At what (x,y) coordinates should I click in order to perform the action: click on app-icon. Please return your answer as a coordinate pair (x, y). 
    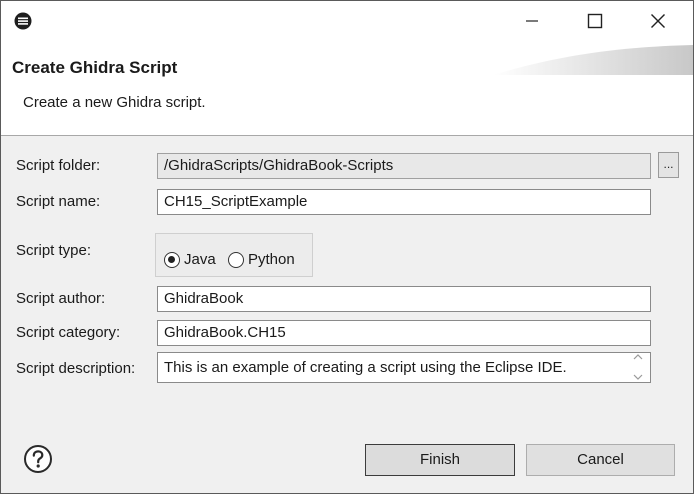
    Looking at the image, I should click on (23, 21).